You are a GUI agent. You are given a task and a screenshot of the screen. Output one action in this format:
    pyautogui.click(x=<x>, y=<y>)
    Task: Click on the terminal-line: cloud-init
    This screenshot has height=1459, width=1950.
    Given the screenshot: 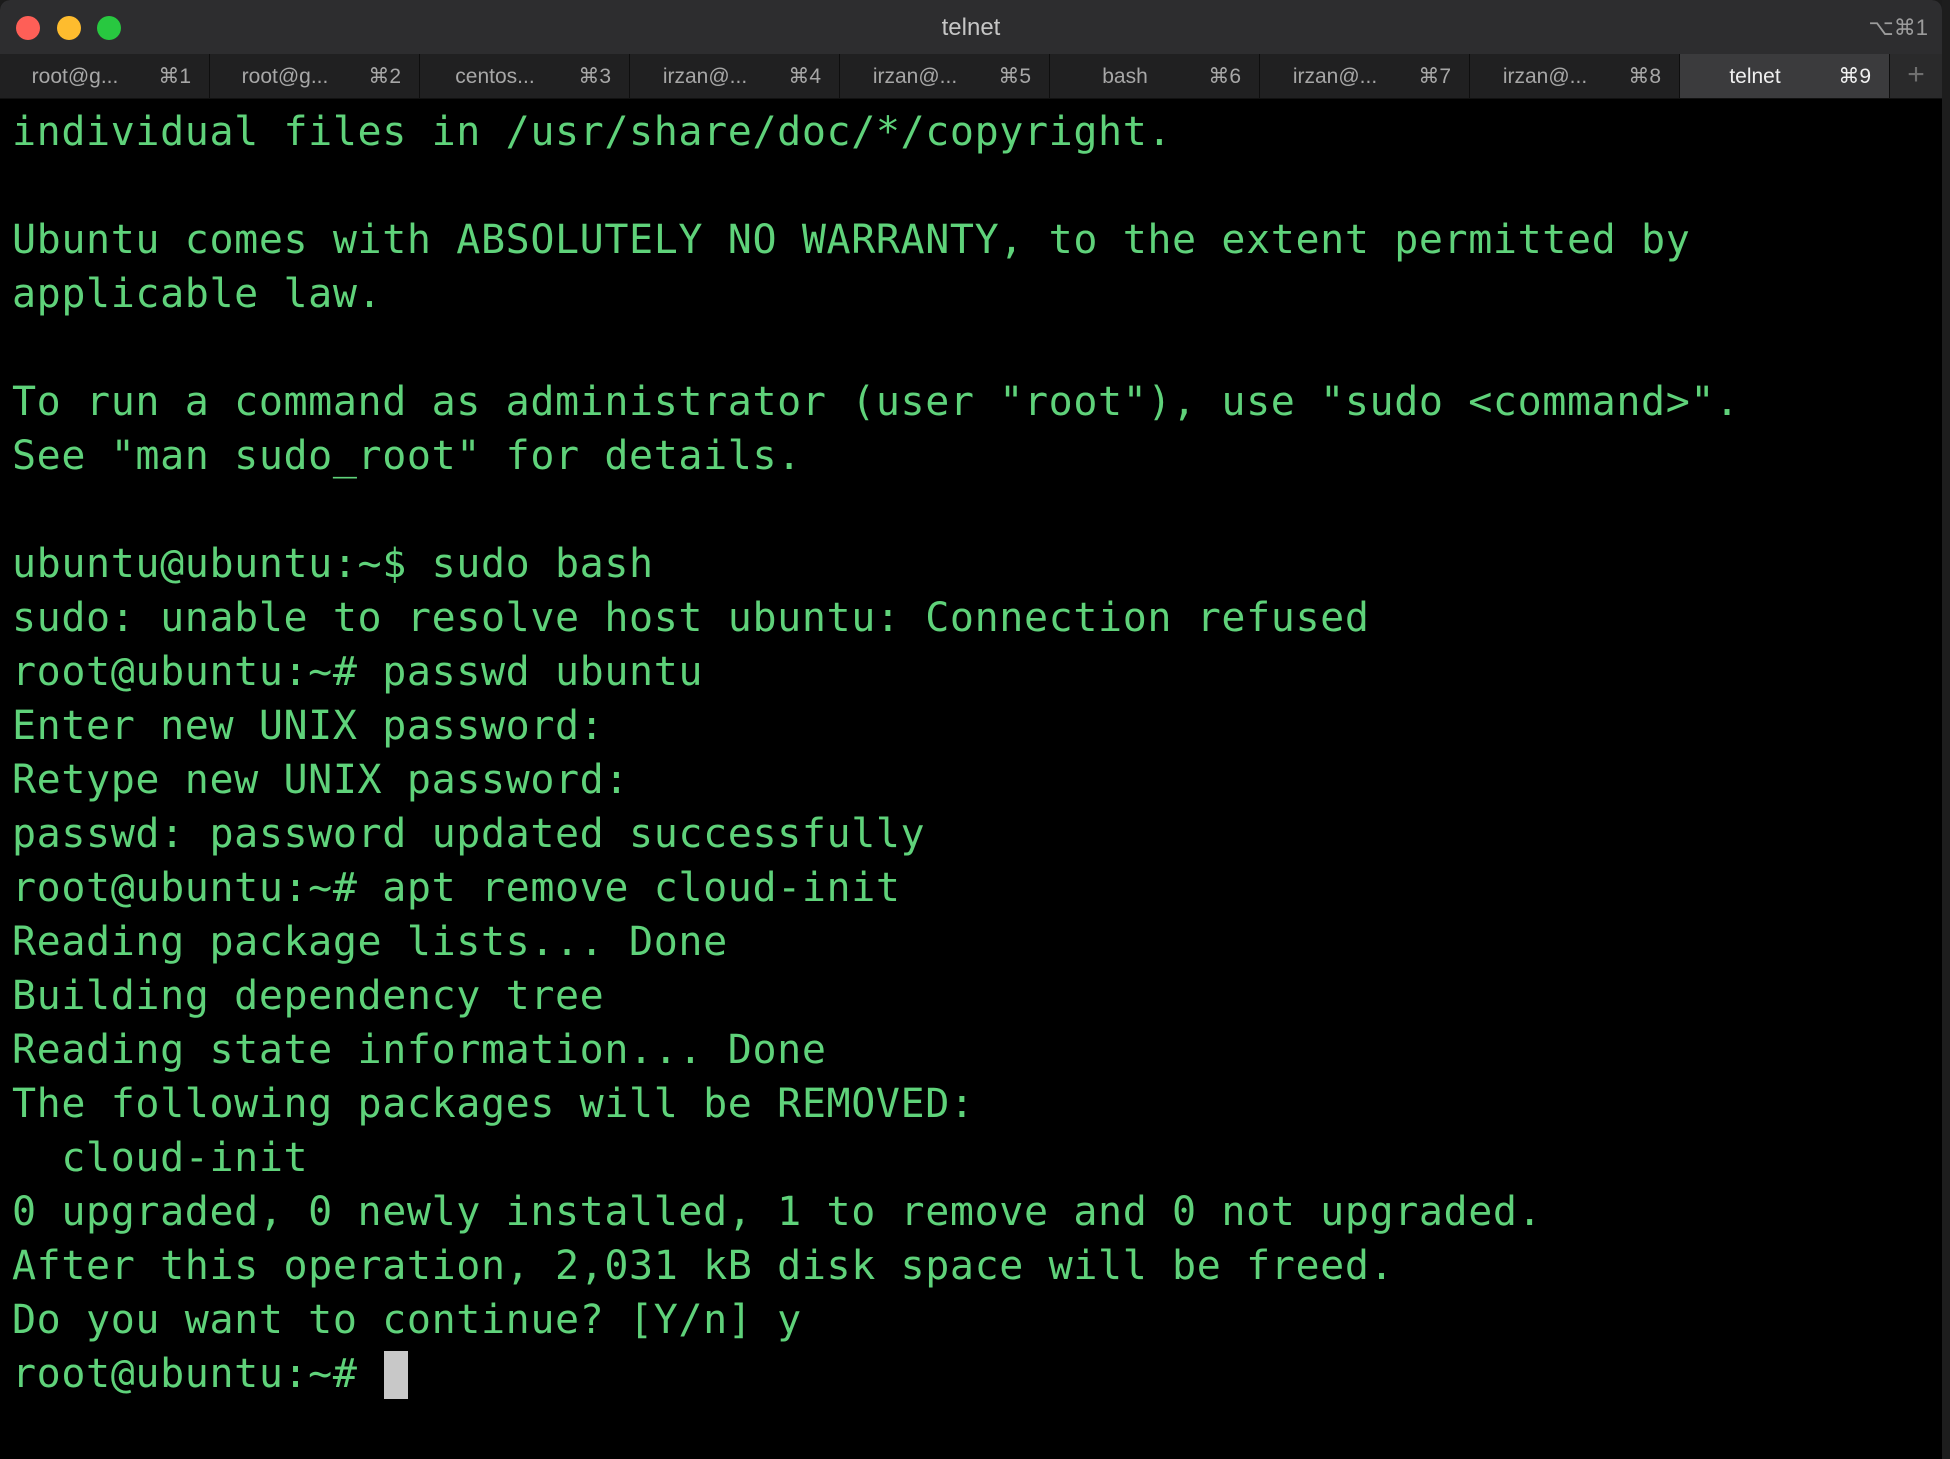 What is the action you would take?
    pyautogui.click(x=160, y=1158)
    